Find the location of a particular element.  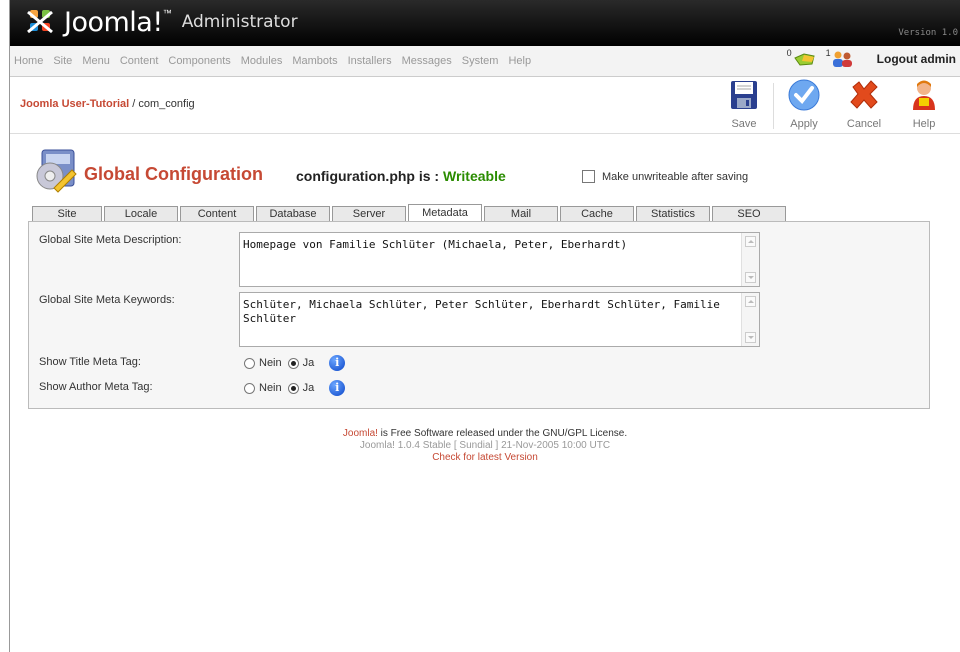

menu-item-site: Site is located at coordinates (62, 61).